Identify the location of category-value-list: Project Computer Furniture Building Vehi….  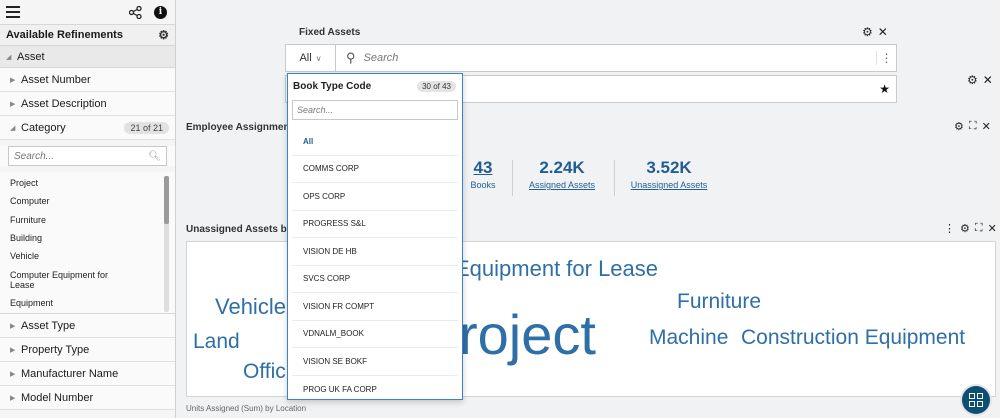
(87, 243).